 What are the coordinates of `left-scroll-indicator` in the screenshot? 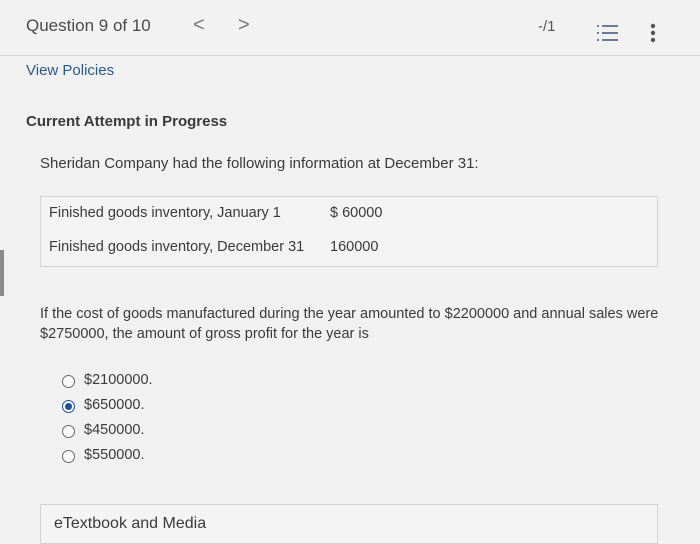 It's located at (2, 273).